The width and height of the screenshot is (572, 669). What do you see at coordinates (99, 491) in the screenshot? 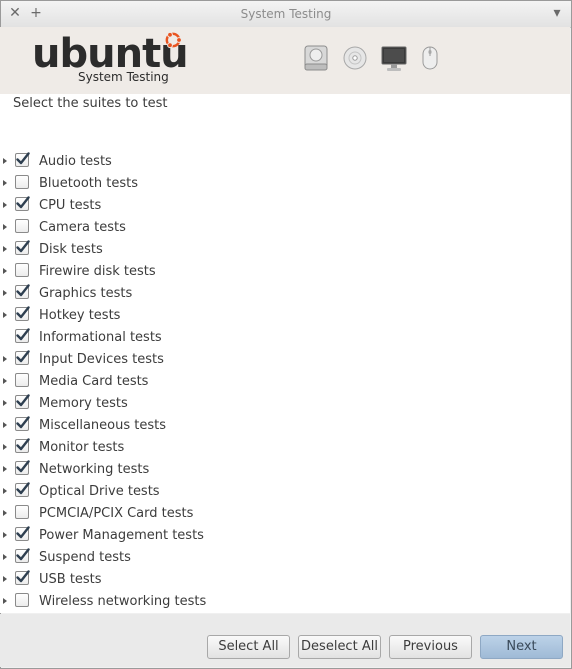
I see `suite-label: Optical Drive tests` at bounding box center [99, 491].